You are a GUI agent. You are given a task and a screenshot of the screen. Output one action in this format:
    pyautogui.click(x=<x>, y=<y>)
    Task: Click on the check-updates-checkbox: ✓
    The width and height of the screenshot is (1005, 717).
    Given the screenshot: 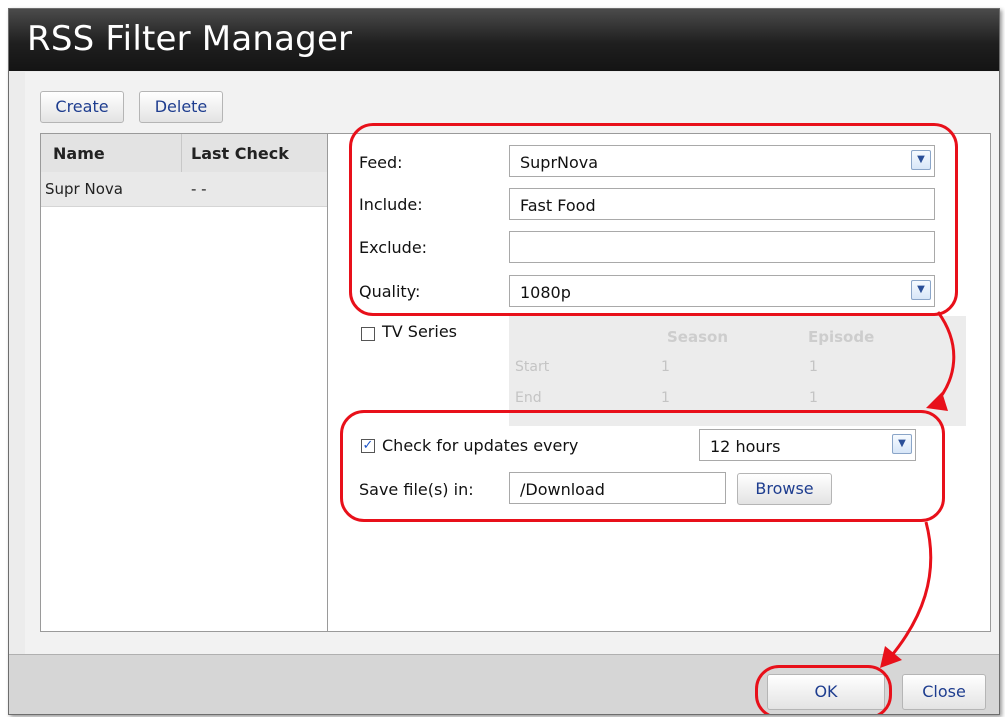 What is the action you would take?
    pyautogui.click(x=368, y=446)
    